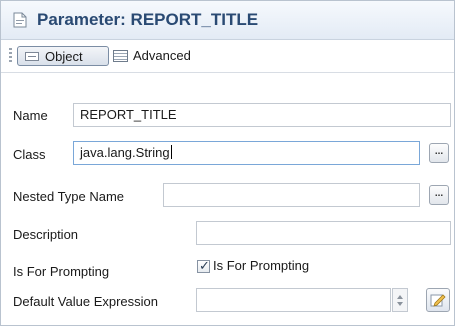 Image resolution: width=455 pixels, height=326 pixels. I want to click on description-label: Description, so click(46, 234).